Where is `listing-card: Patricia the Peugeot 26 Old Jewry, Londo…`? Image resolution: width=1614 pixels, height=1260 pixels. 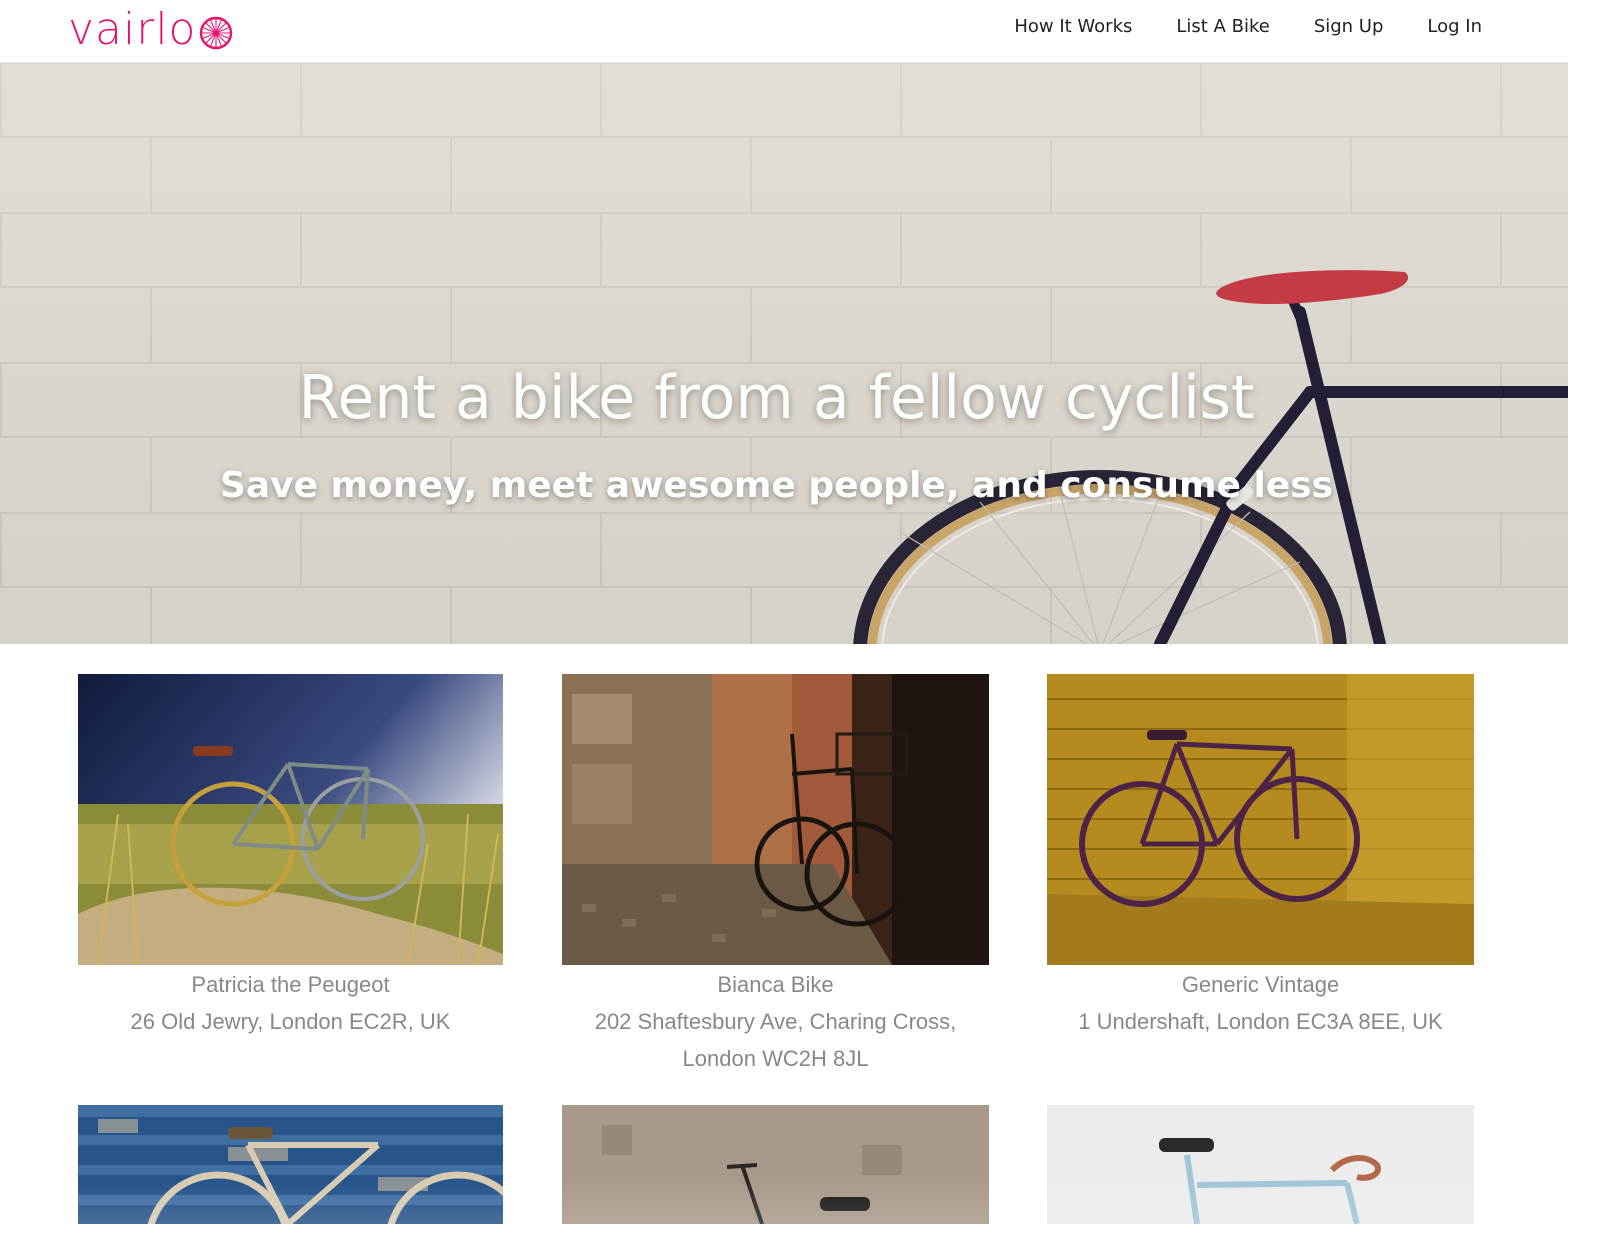 listing-card: Patricia the Peugeot 26 Old Jewry, Londo… is located at coordinates (290, 857).